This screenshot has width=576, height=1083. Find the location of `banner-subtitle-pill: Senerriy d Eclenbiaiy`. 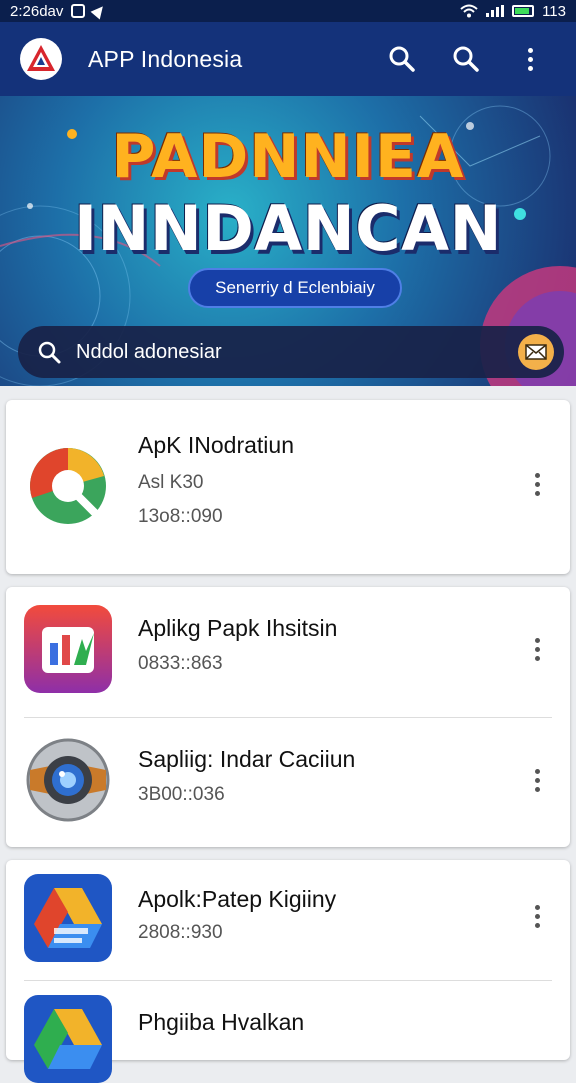

banner-subtitle-pill: Senerriy d Eclenbiaiy is located at coordinates (295, 288).